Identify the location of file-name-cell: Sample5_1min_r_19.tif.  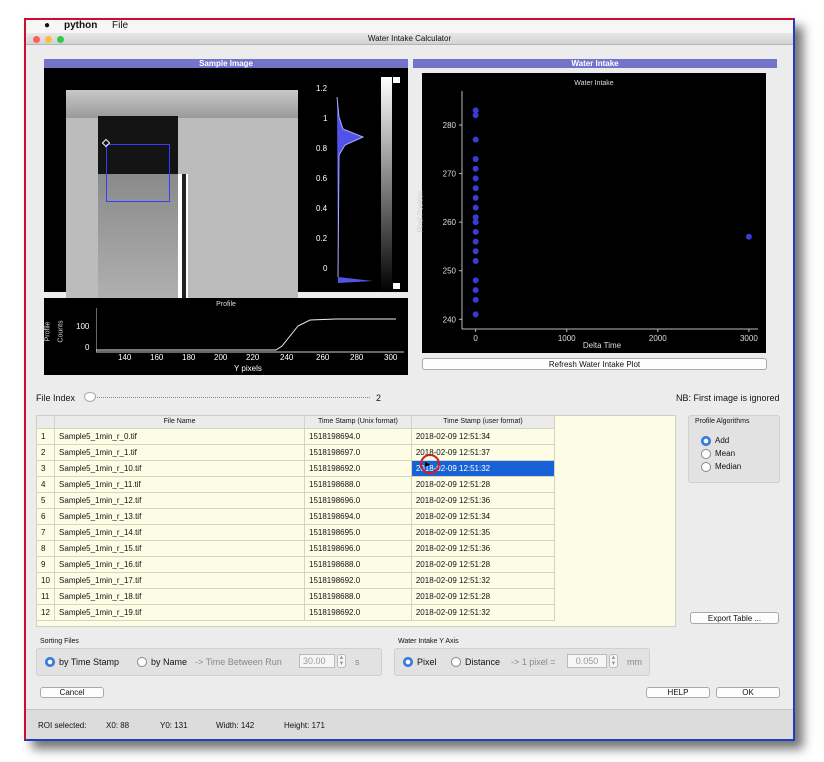
(179, 612).